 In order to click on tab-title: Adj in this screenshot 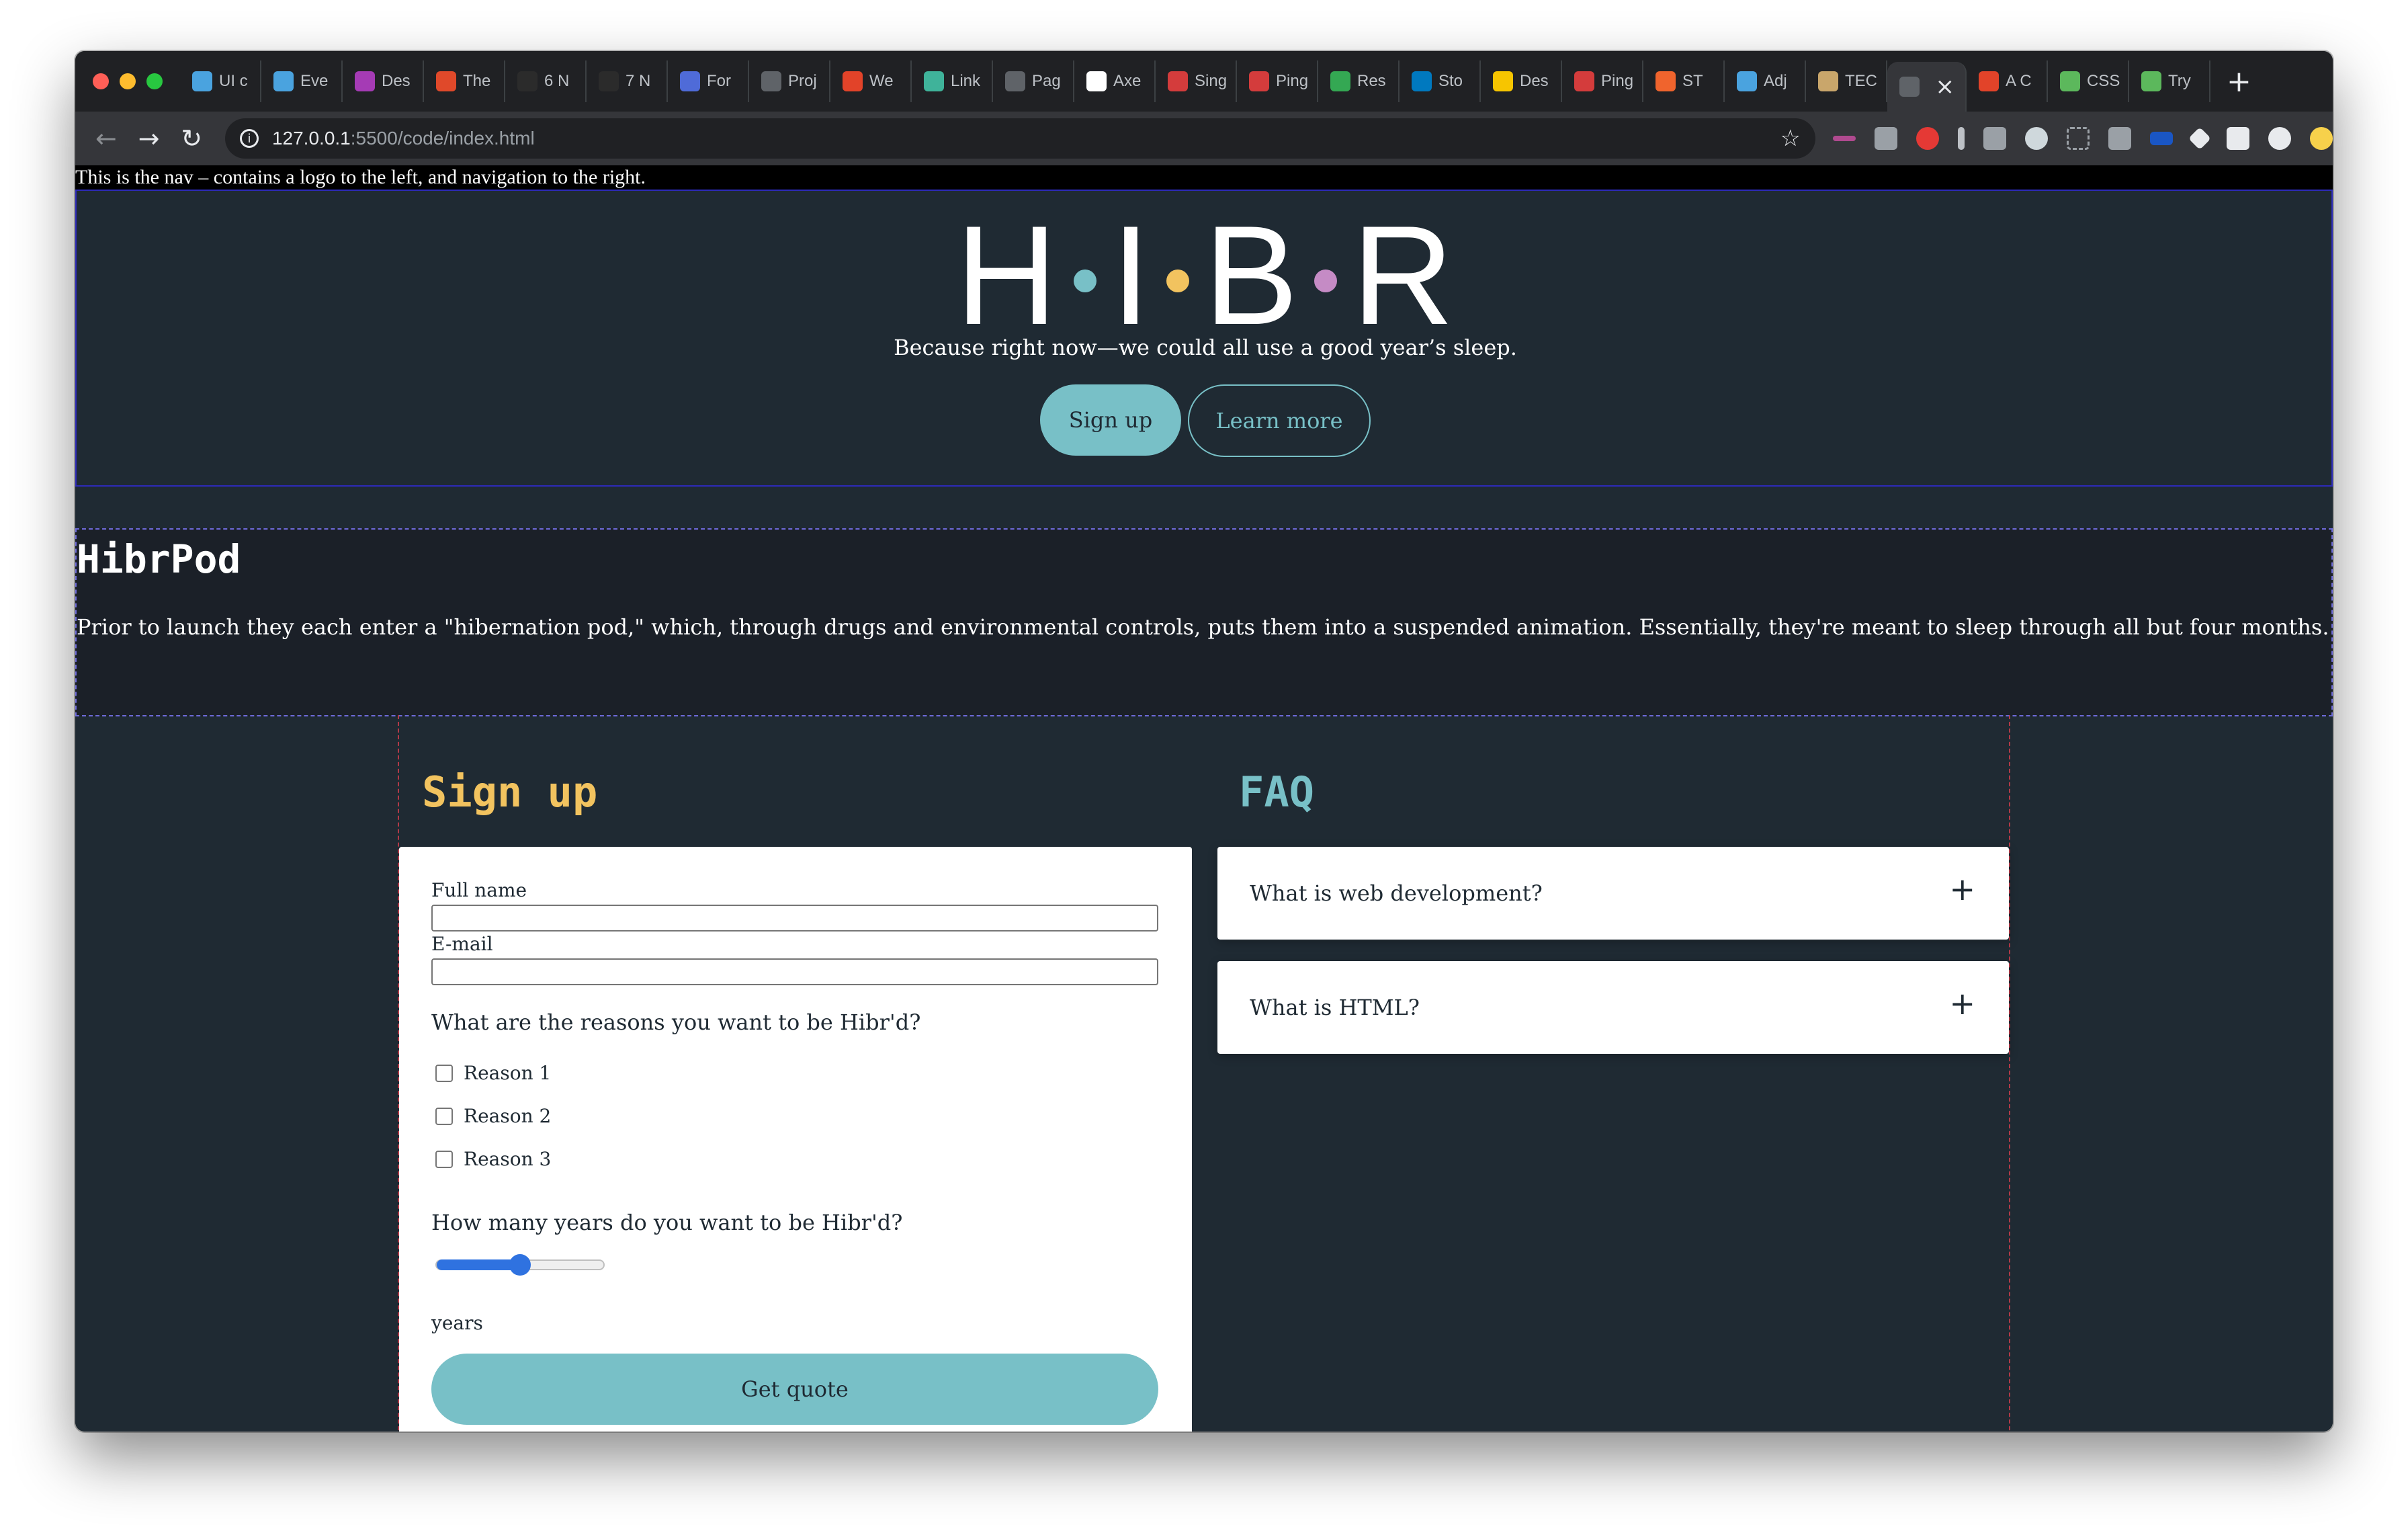, I will do `click(1775, 81)`.